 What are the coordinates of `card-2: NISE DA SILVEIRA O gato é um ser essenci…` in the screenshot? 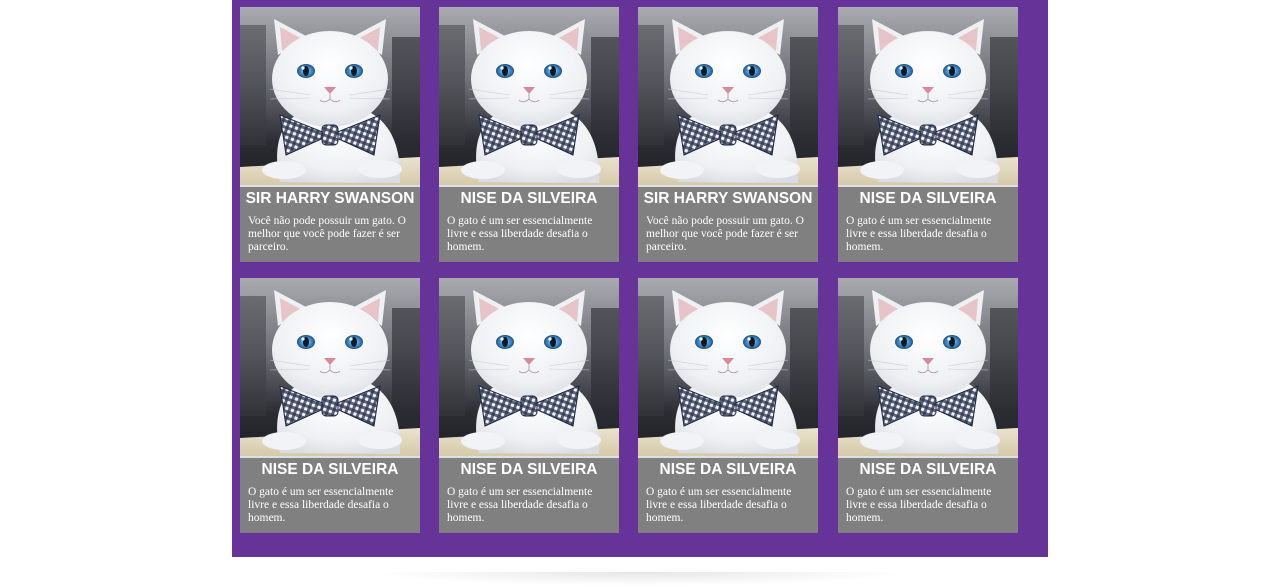 It's located at (529, 134).